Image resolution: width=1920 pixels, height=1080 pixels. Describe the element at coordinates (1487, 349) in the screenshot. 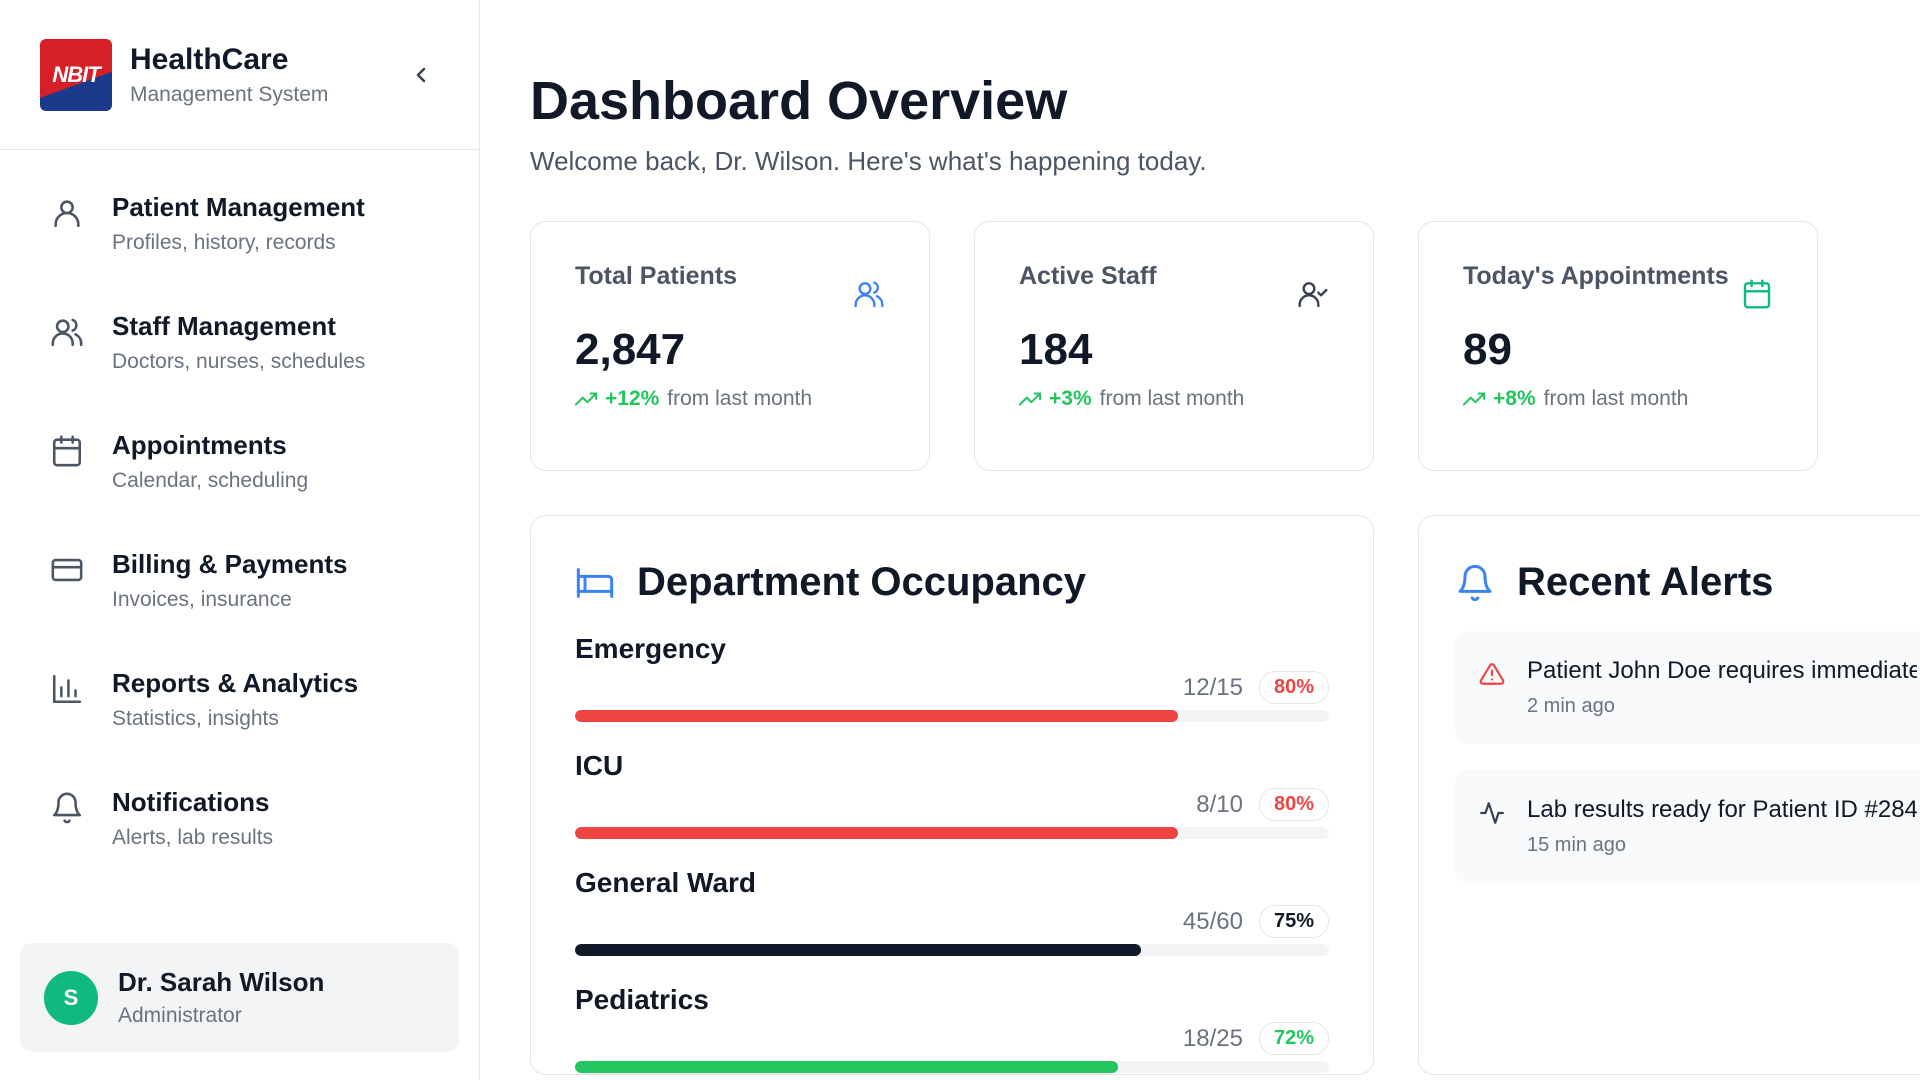

I see `stat-value: 89` at that location.